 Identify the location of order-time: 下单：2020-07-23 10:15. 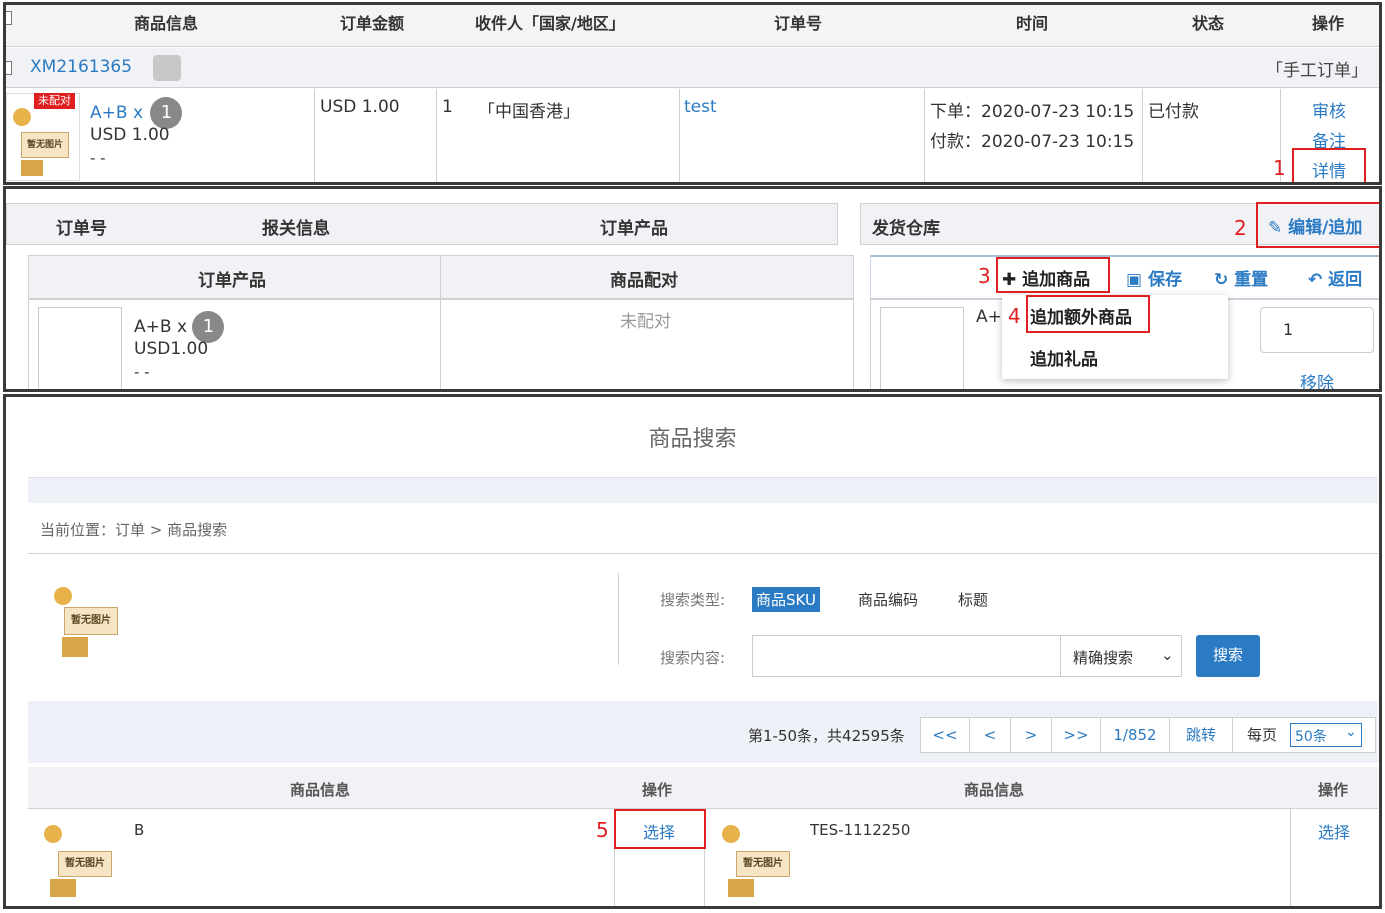
(1032, 112).